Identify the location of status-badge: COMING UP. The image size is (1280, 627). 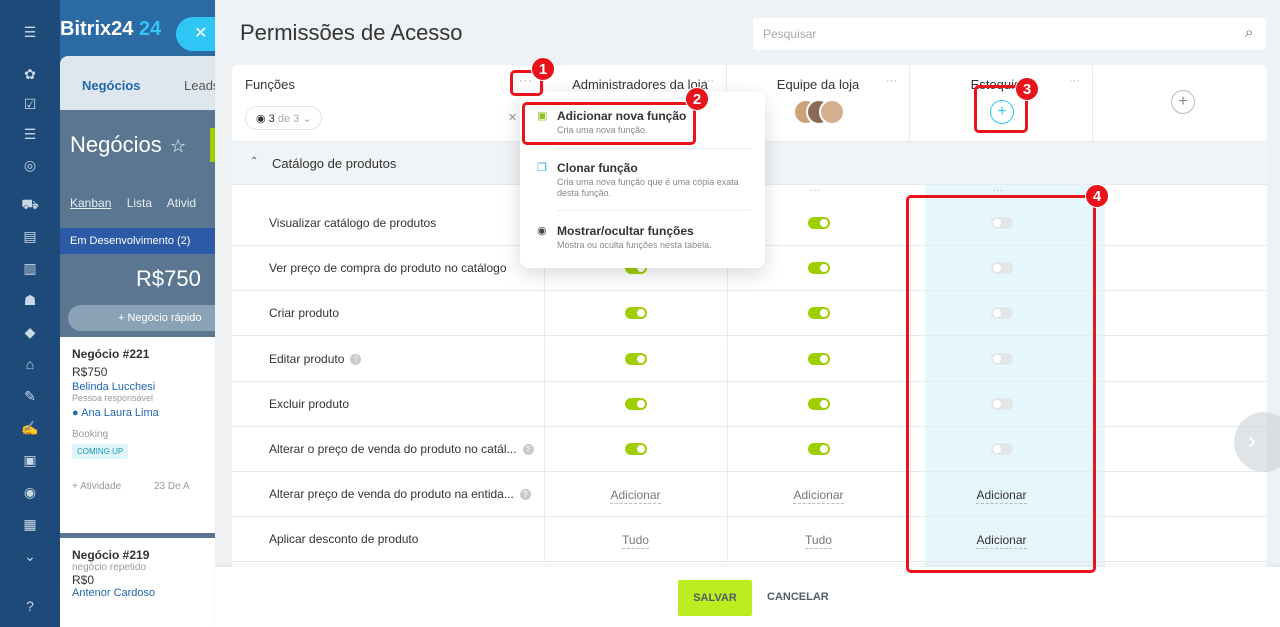
(100, 451).